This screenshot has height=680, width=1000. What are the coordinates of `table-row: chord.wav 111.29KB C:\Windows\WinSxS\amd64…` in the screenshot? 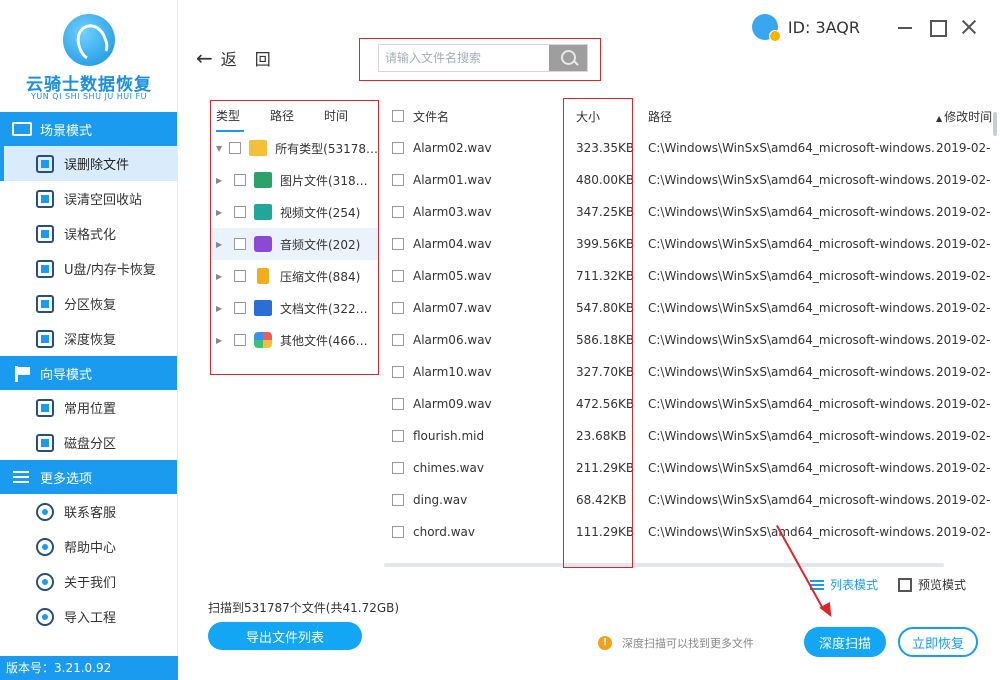 It's located at (692, 532).